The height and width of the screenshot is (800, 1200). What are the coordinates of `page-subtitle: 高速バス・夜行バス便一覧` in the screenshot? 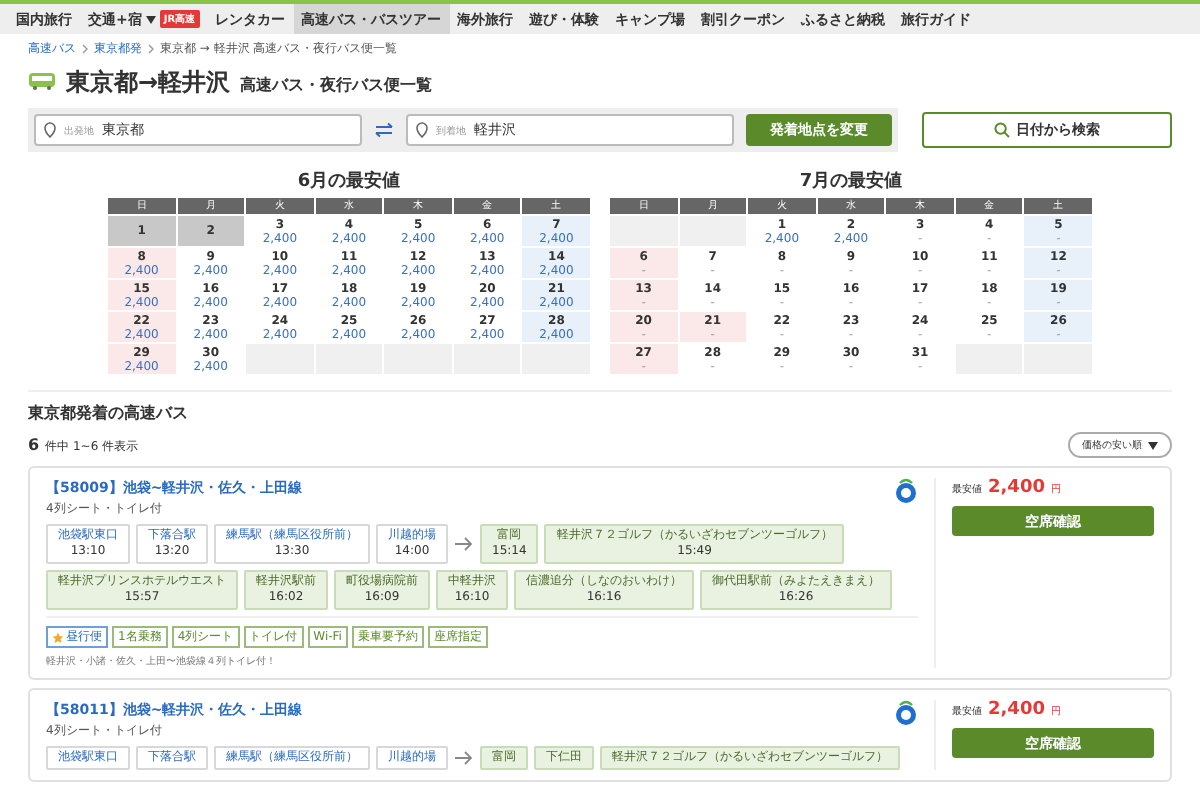 It's located at (336, 85).